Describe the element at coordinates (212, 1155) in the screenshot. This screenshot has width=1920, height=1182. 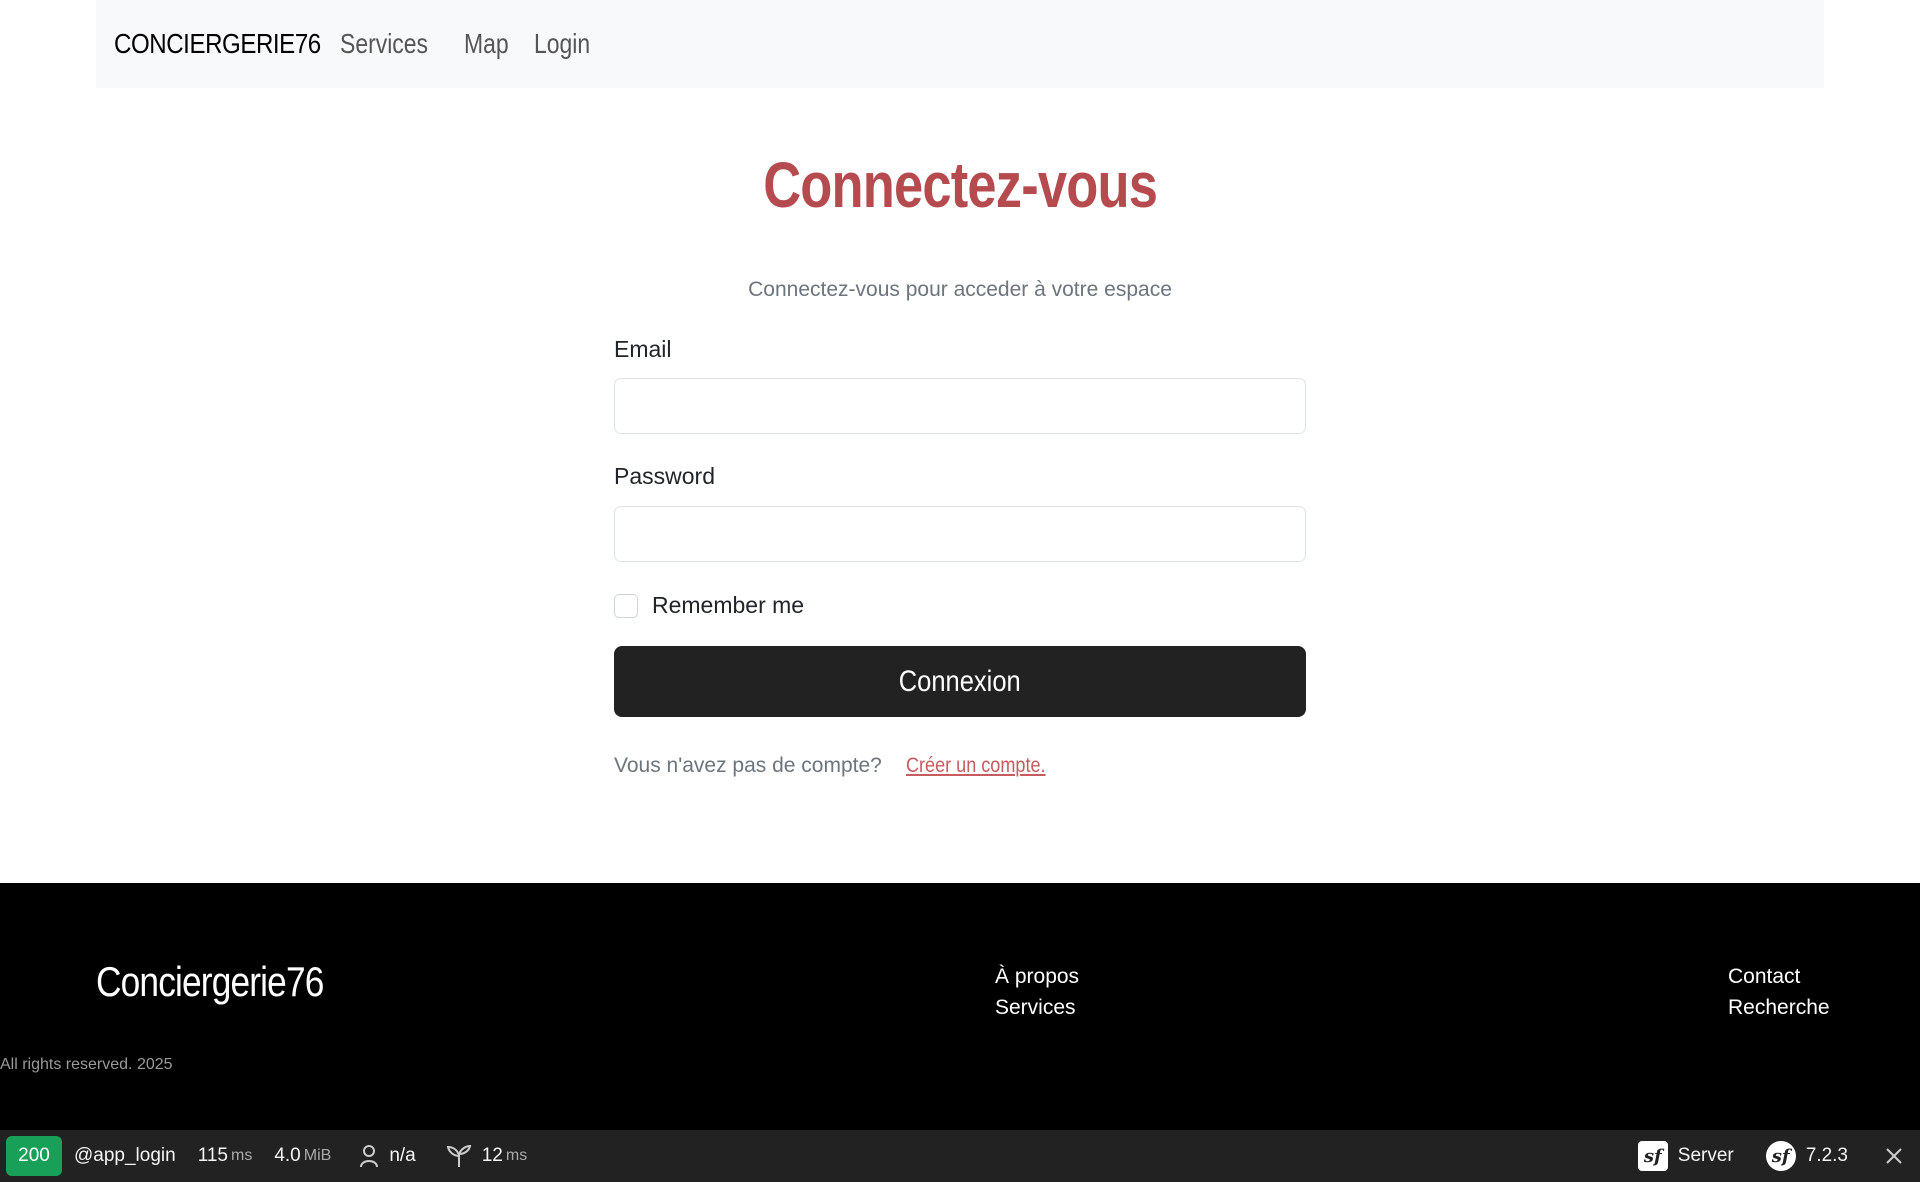
I see `time-value: 115` at that location.